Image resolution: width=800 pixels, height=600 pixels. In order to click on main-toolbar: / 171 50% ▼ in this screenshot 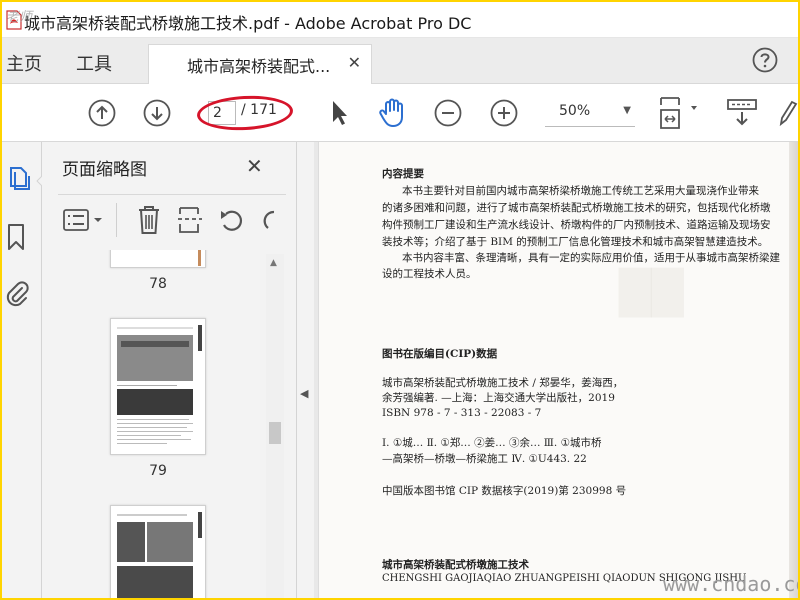, I will do `click(400, 113)`.